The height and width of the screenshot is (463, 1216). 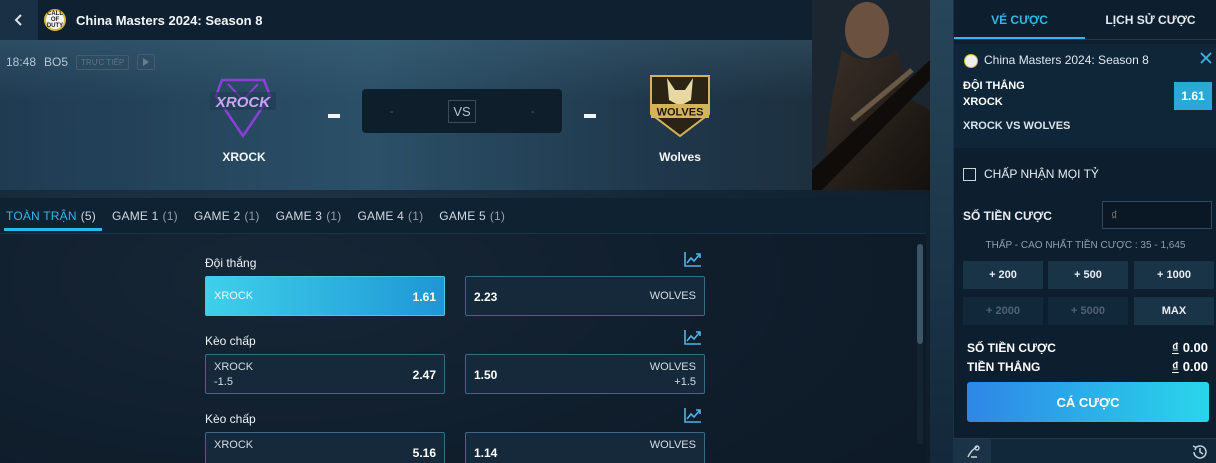 What do you see at coordinates (585, 296) in the screenshot?
I see `odds-button-wolves: 2.23 WOLVES` at bounding box center [585, 296].